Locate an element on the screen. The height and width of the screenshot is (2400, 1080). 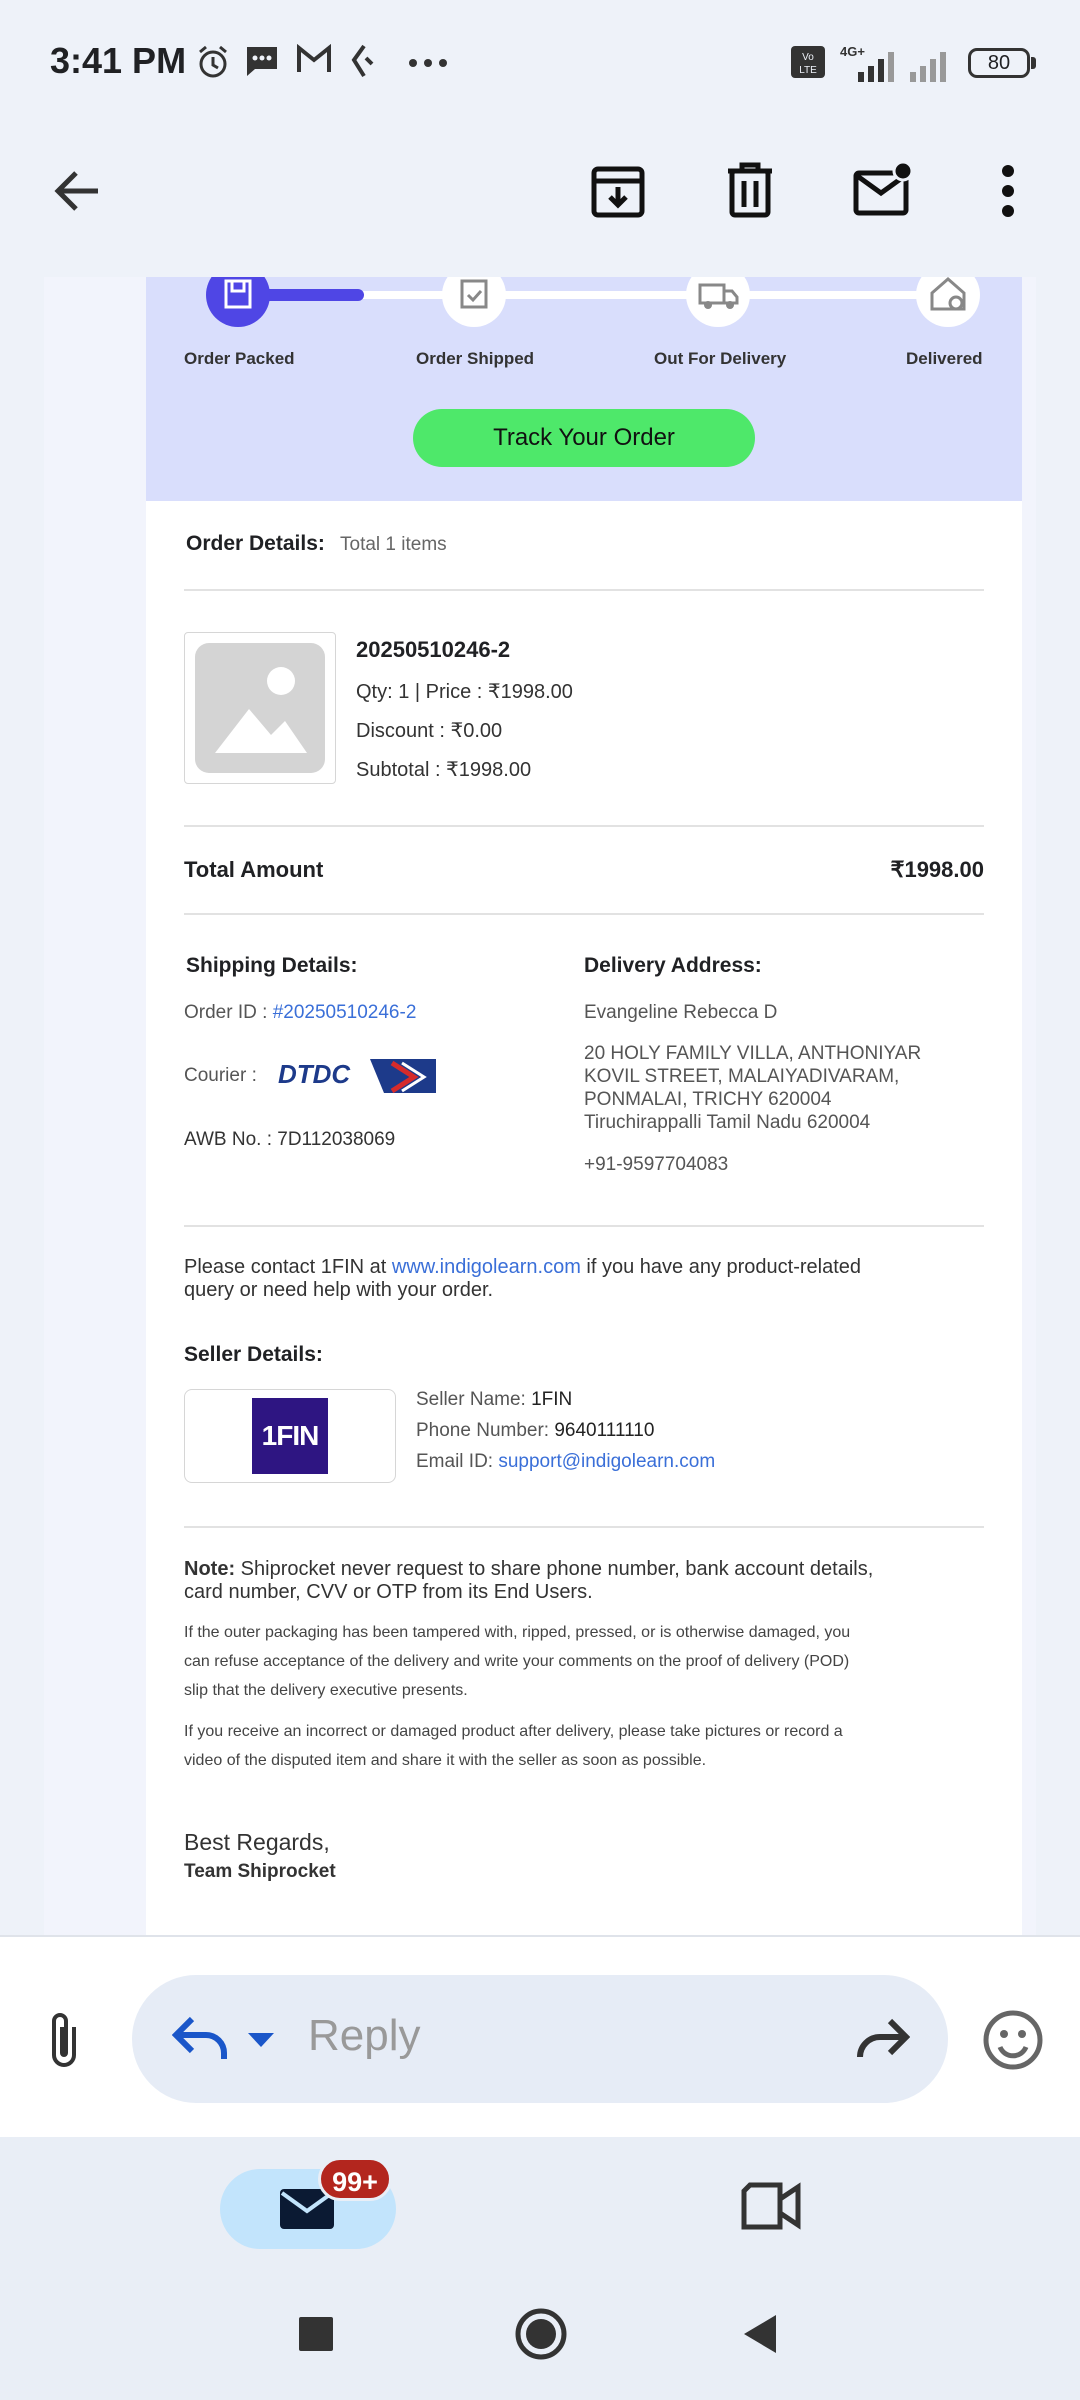
seller-name-row: Seller Name: 1FIN is located at coordinates (494, 1400).